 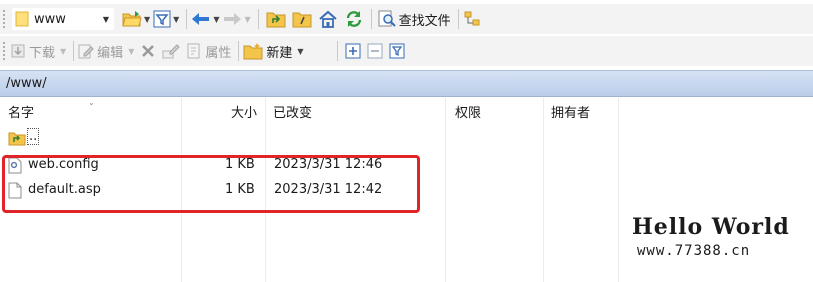 What do you see at coordinates (468, 112) in the screenshot?
I see `column-header-permissions: 权限` at bounding box center [468, 112].